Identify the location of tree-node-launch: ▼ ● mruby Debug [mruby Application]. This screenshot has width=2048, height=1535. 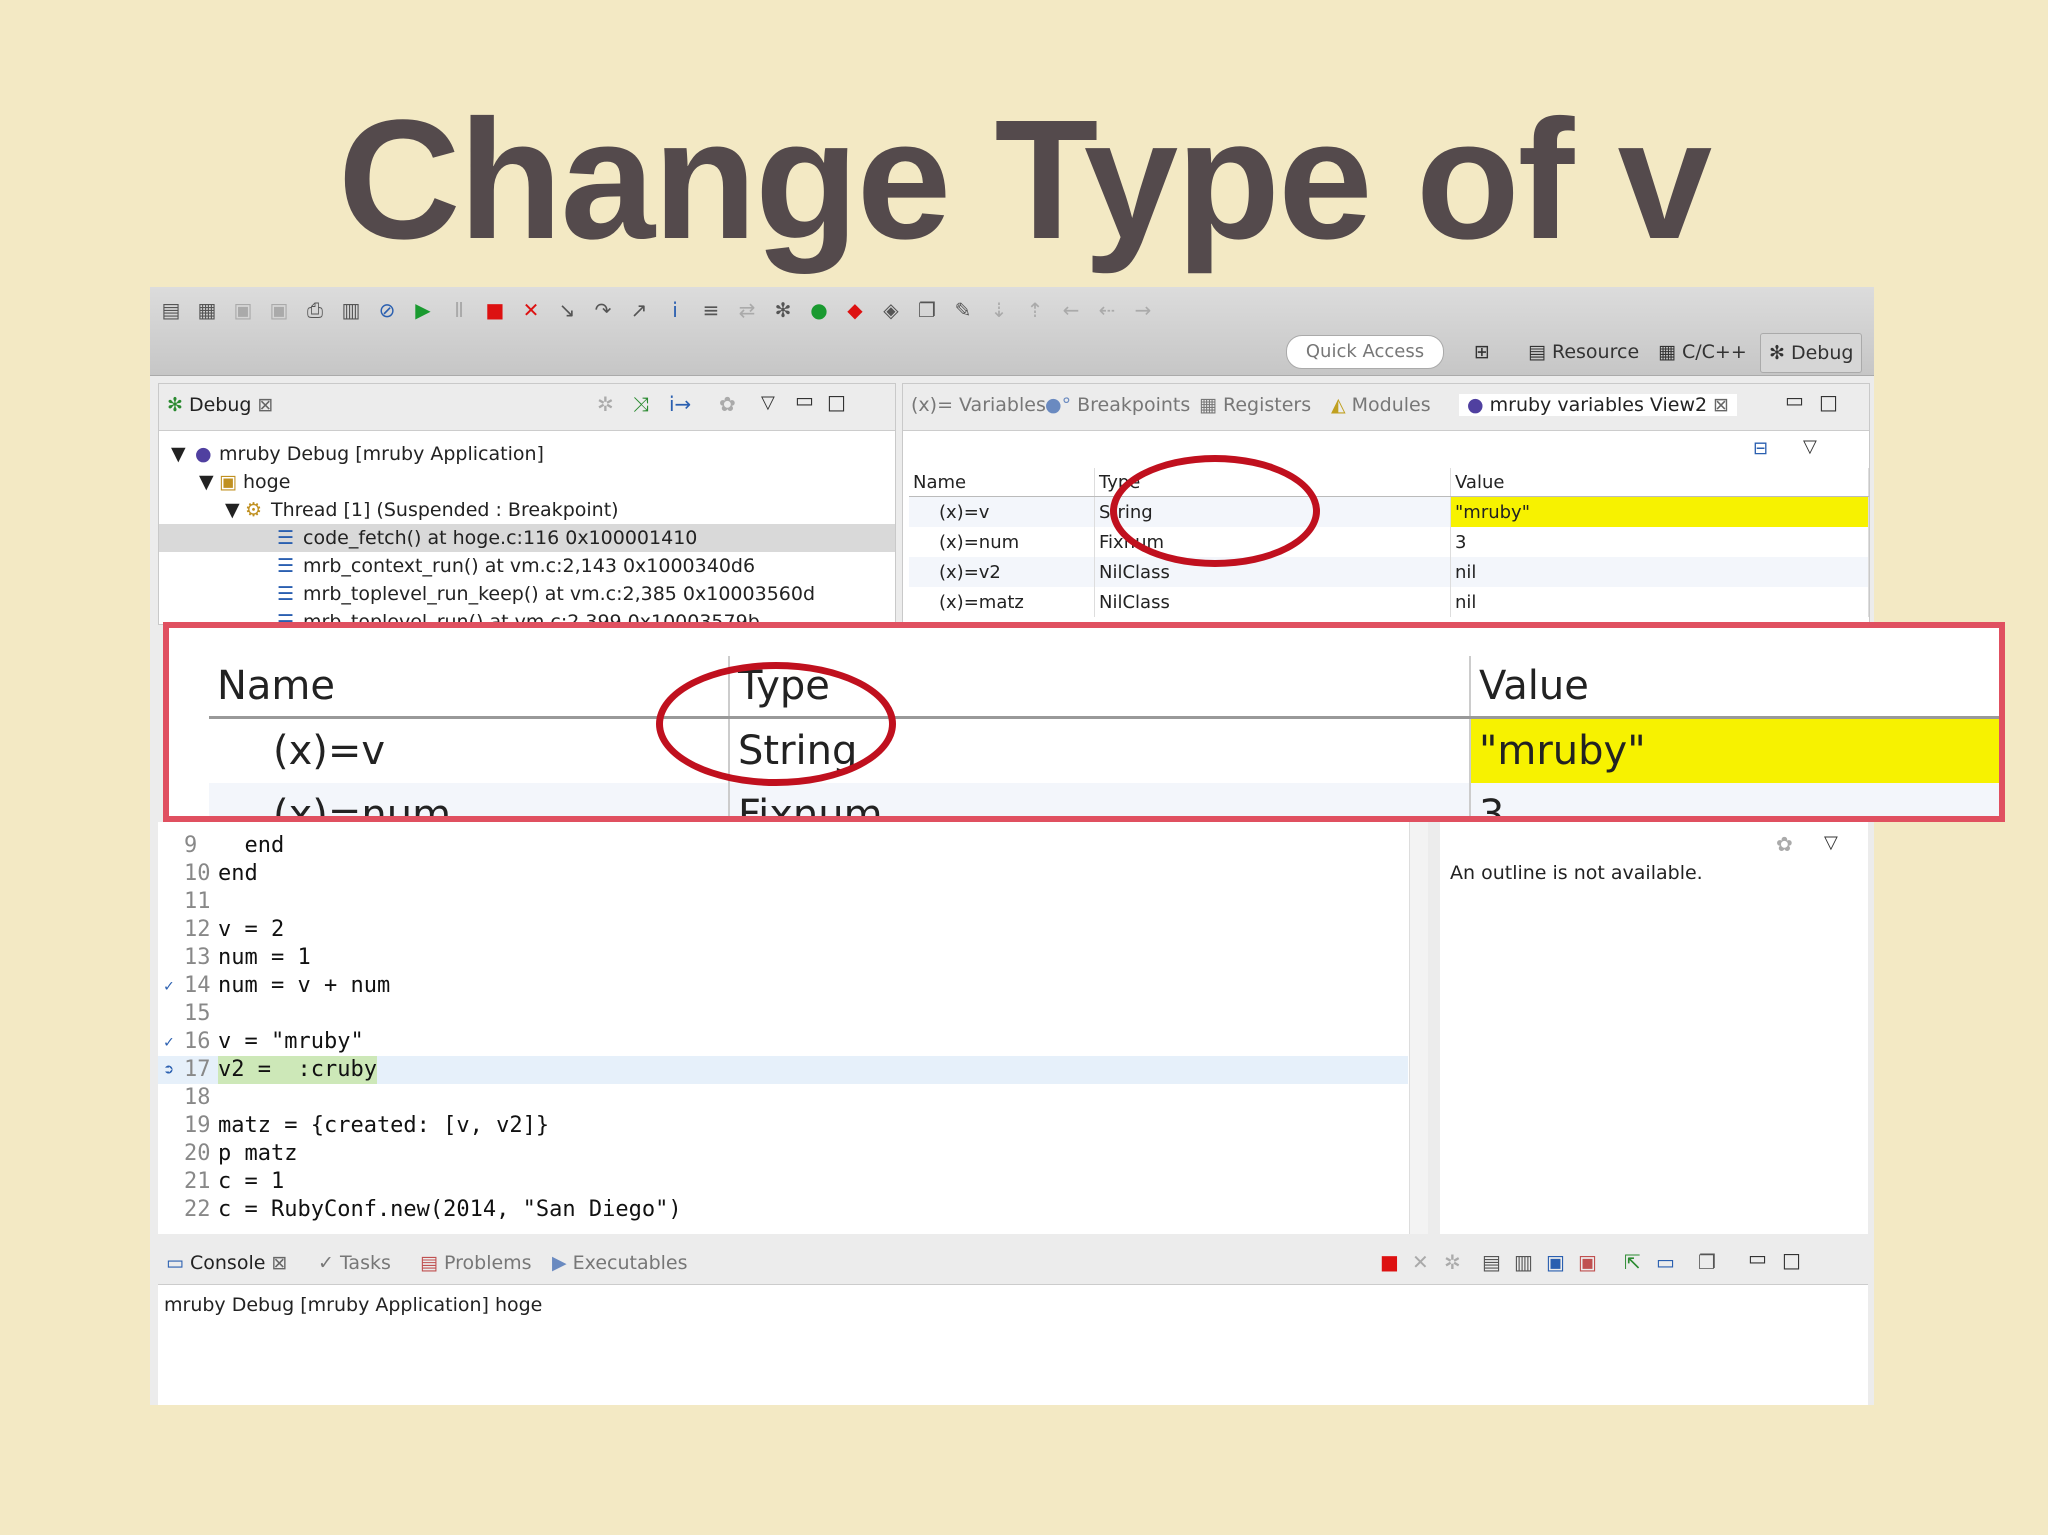
(527, 454).